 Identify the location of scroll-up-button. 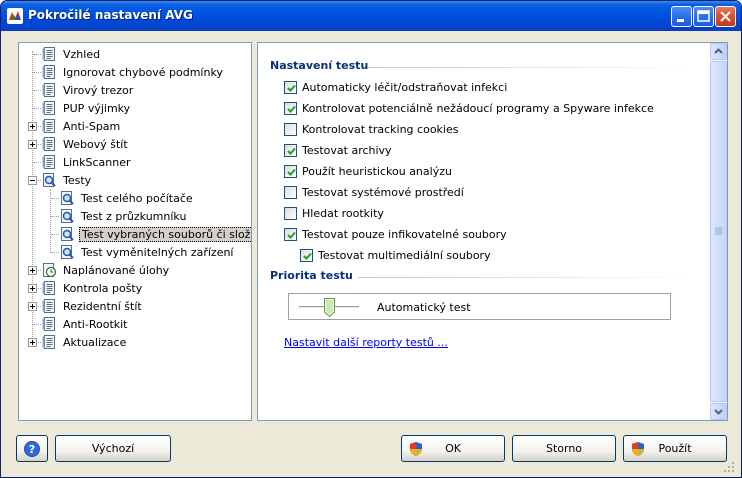
(718, 51).